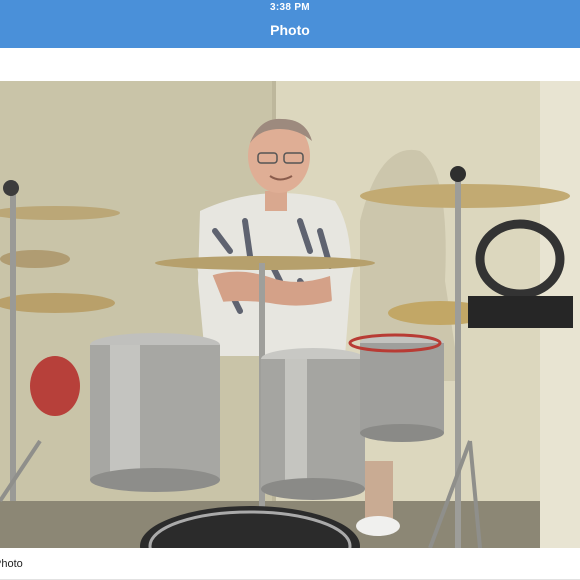  Describe the element at coordinates (290, 564) in the screenshot. I see `caption-bar: Photo` at that location.